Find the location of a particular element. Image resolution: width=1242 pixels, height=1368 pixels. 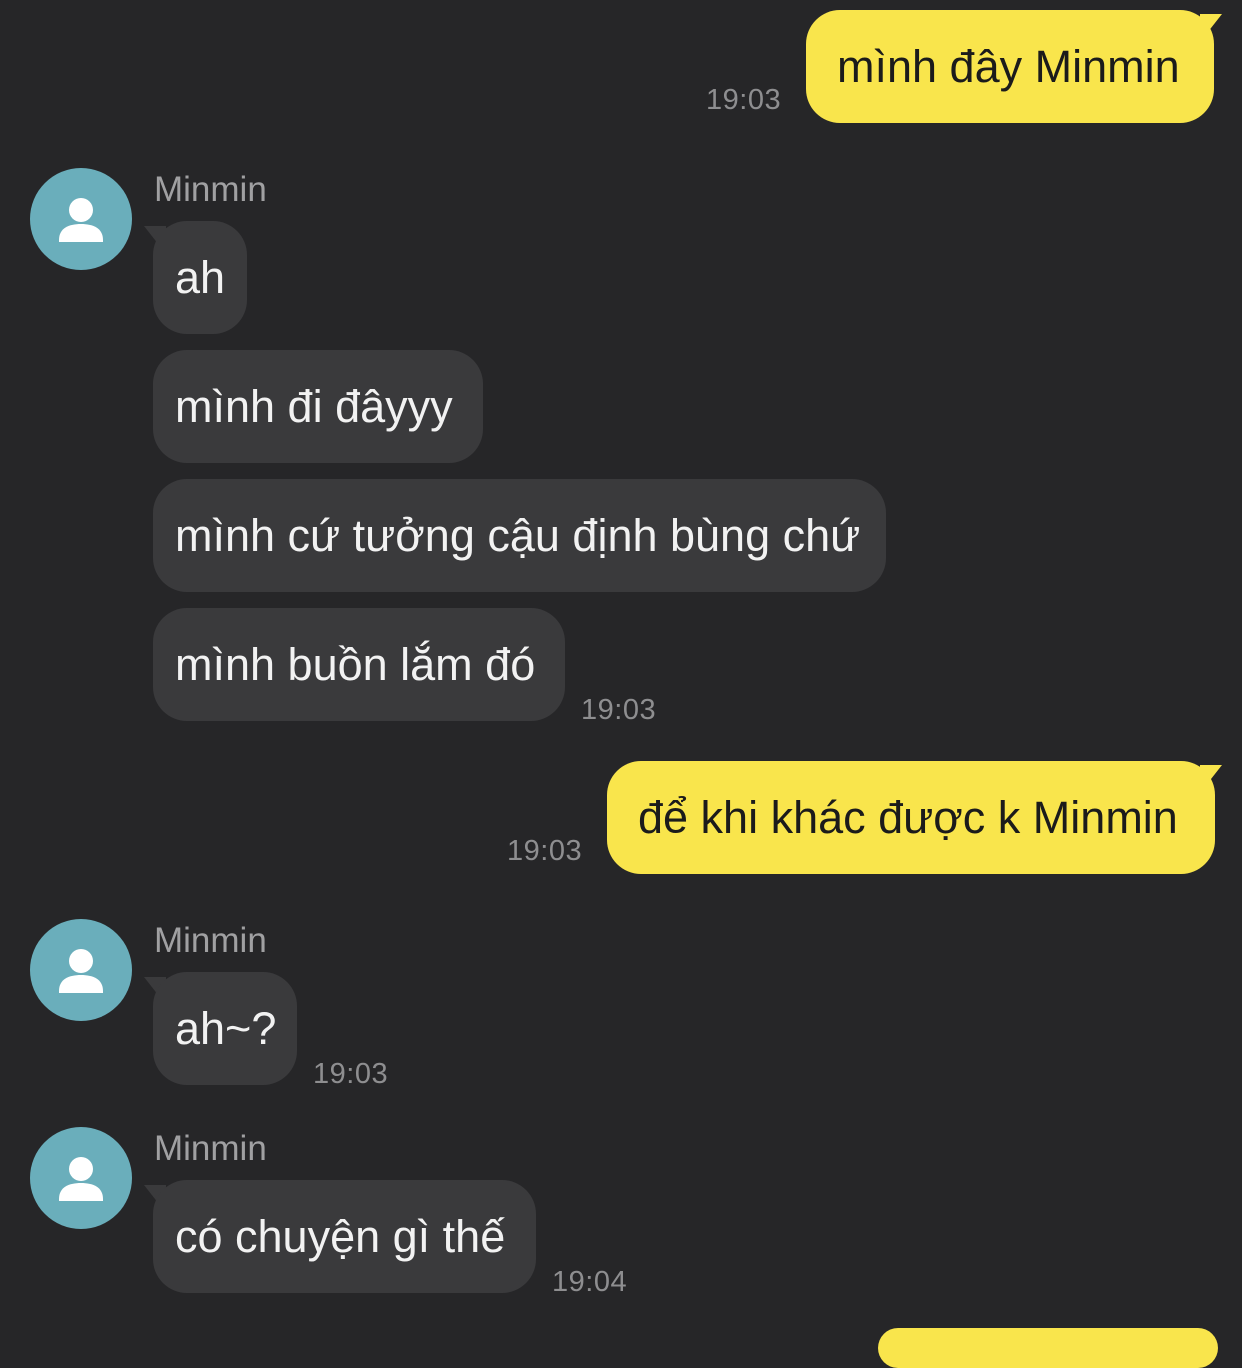

incoming-message-bubble: có chuyện gì thế is located at coordinates (344, 1236).